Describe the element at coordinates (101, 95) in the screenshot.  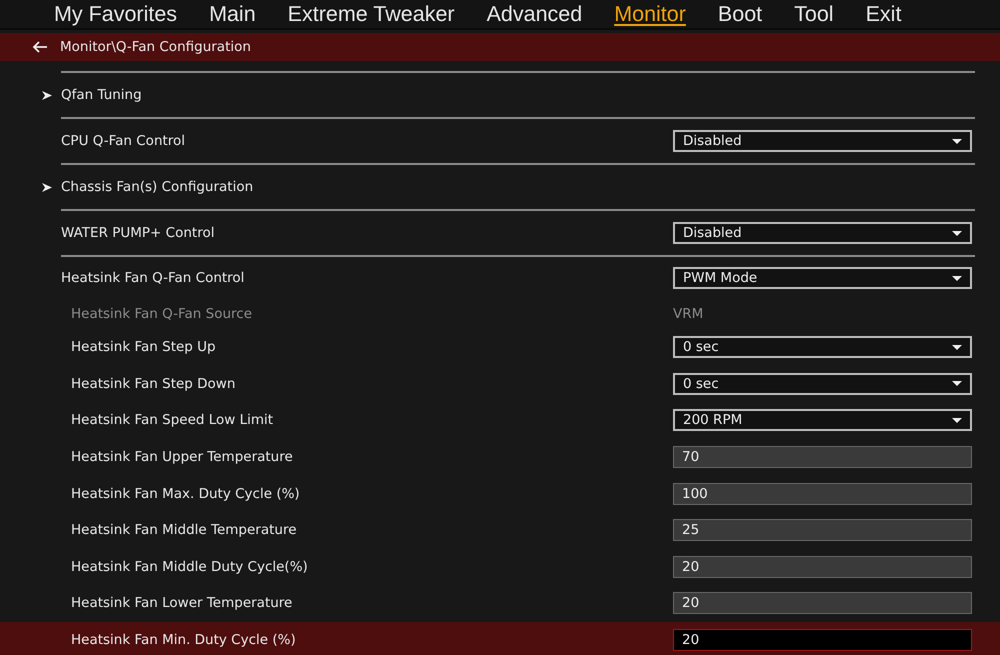
I see `submenu-link: Qfan Tuning` at that location.